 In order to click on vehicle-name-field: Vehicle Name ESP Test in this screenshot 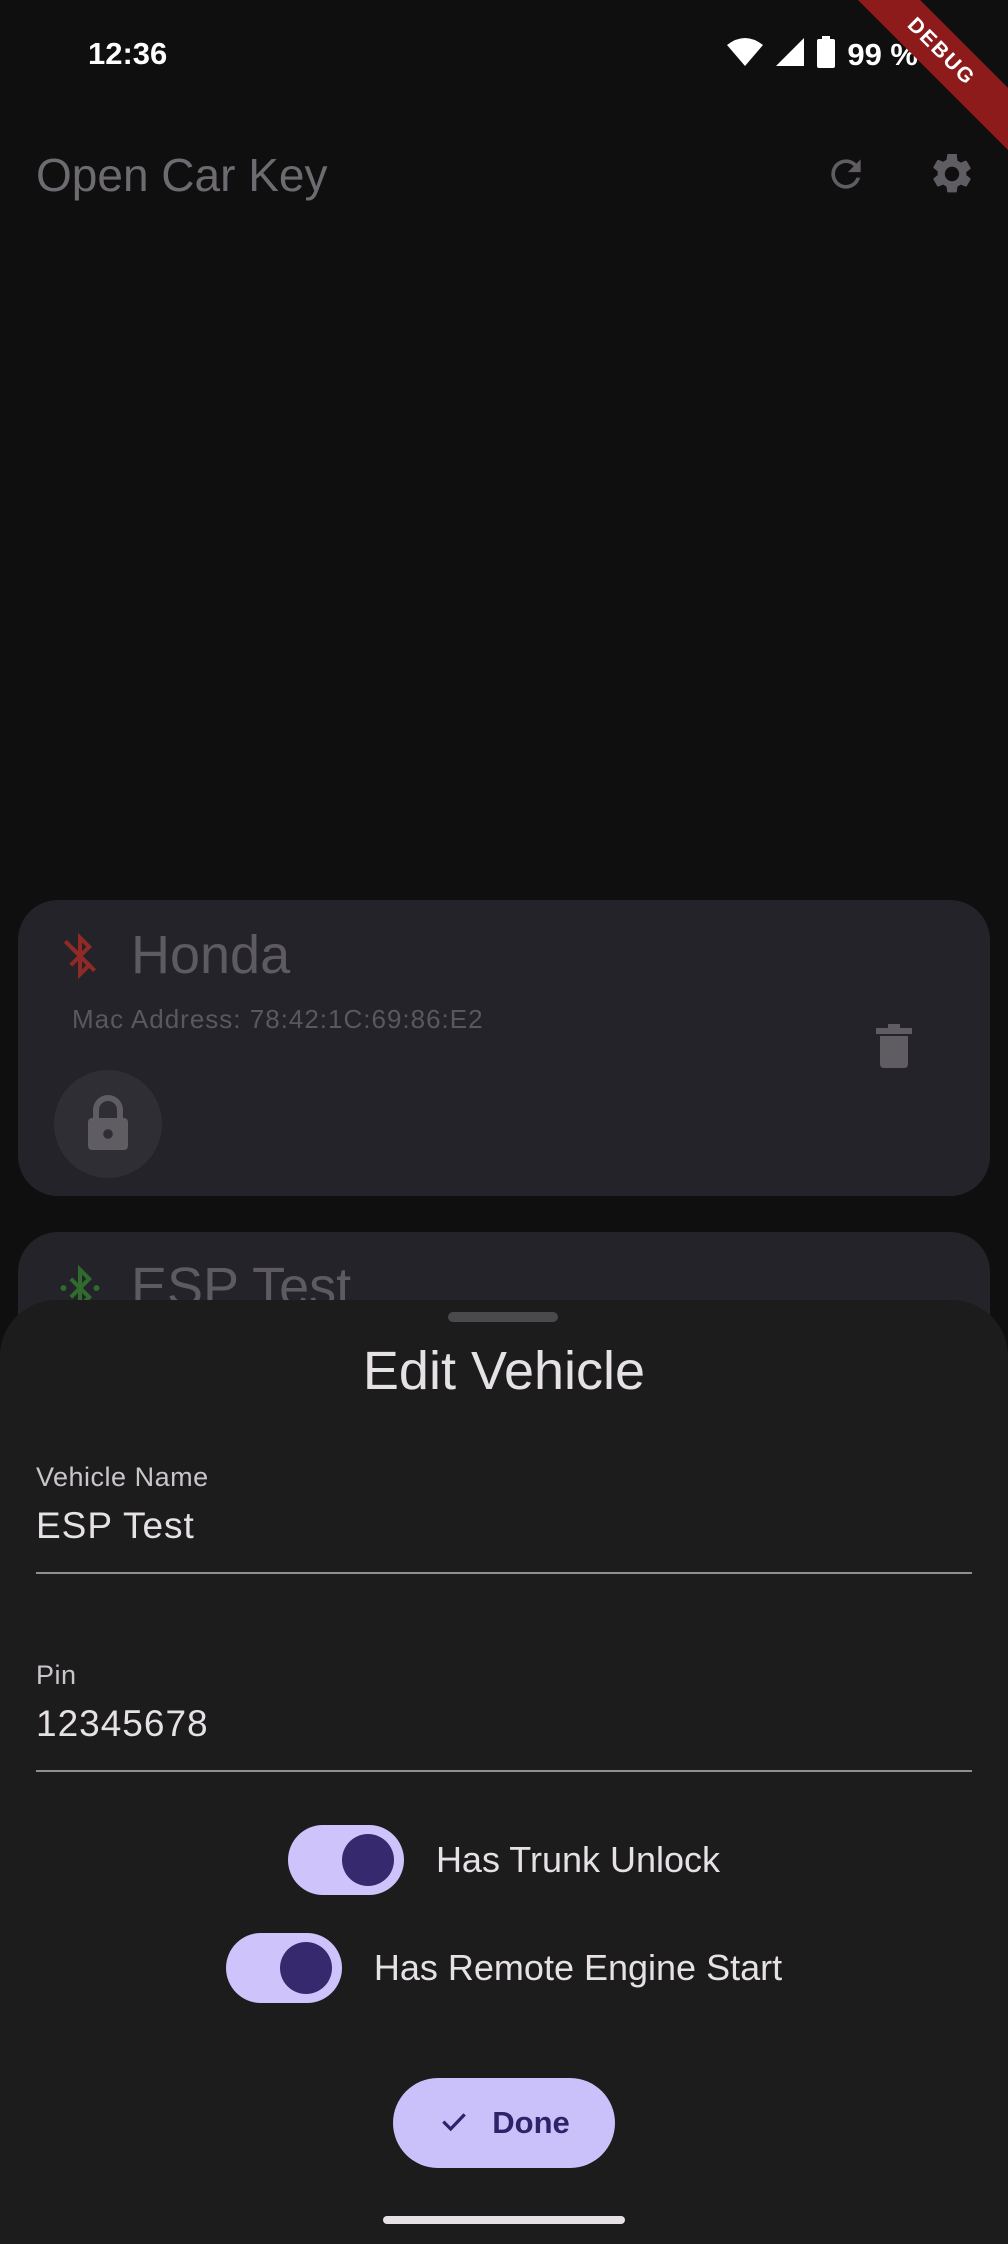, I will do `click(504, 1518)`.